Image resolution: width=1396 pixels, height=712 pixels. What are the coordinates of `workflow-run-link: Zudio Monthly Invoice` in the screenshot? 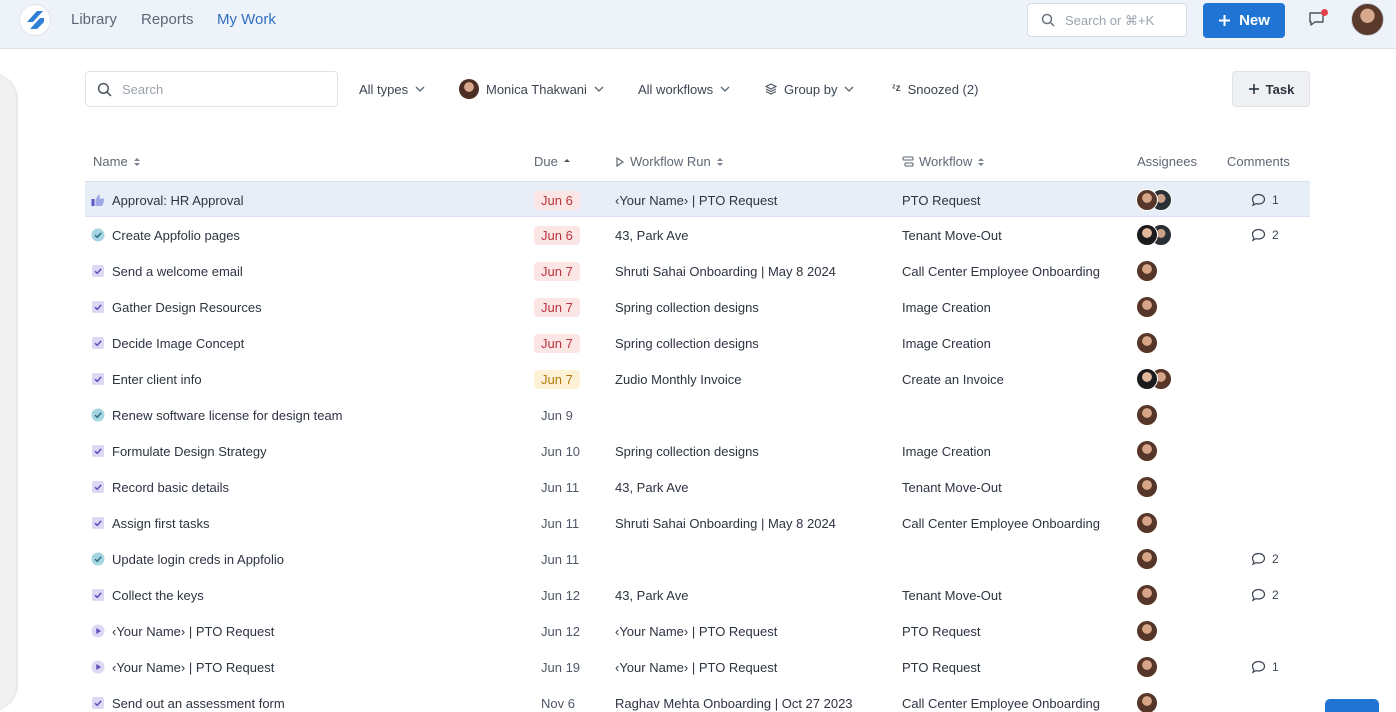 It's located at (678, 379).